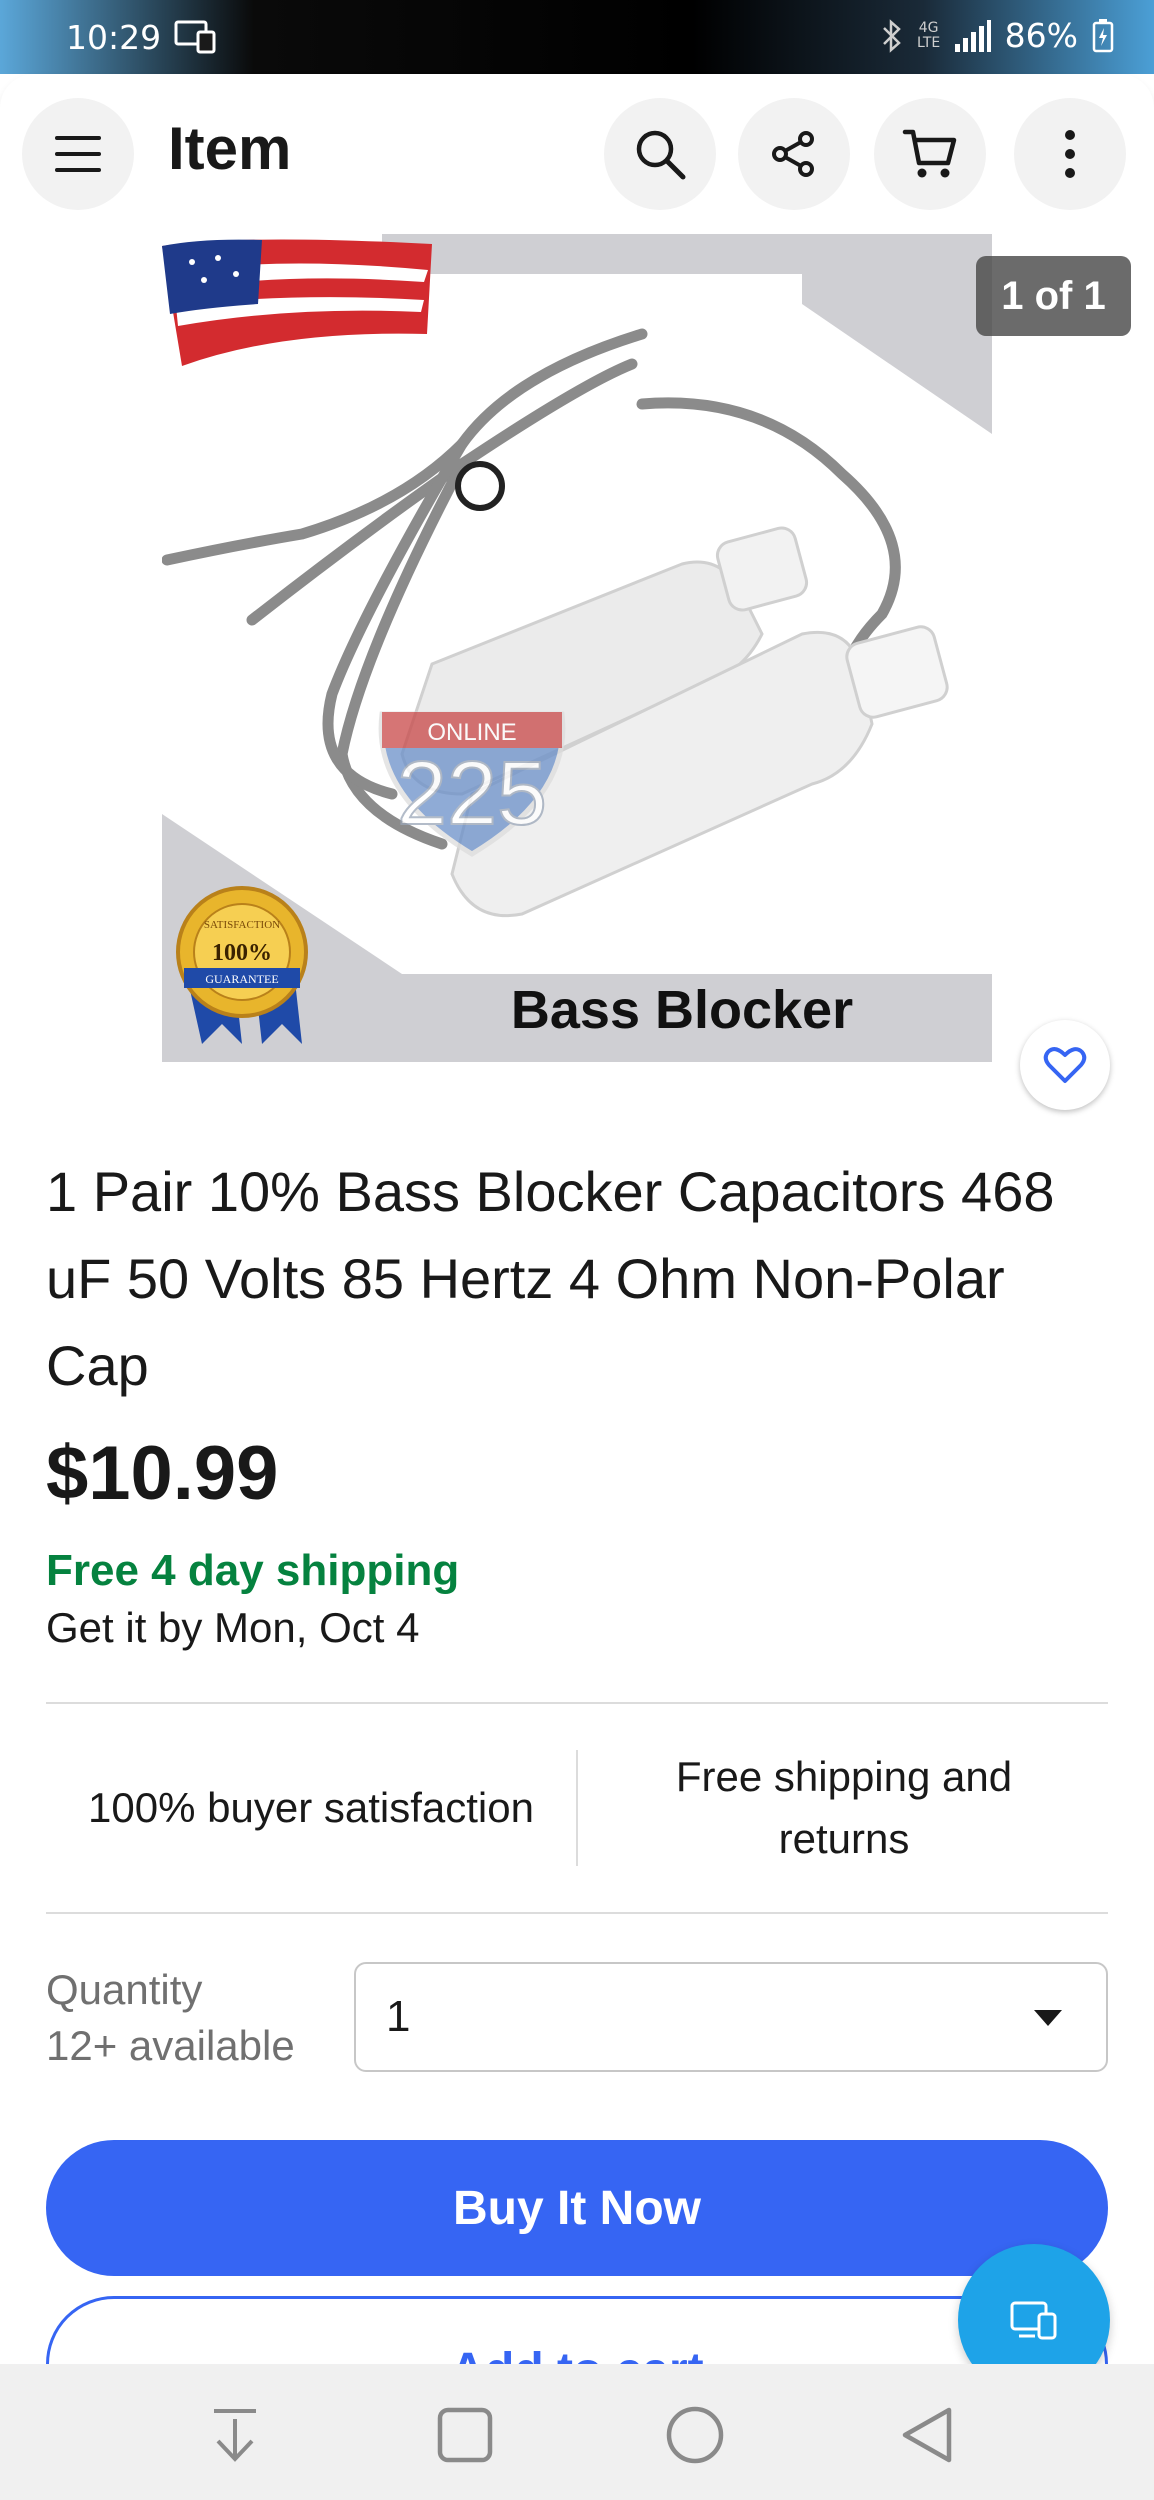 The height and width of the screenshot is (2500, 1154). What do you see at coordinates (577, 2208) in the screenshot?
I see `buy-it-now-button: Buy It Now` at bounding box center [577, 2208].